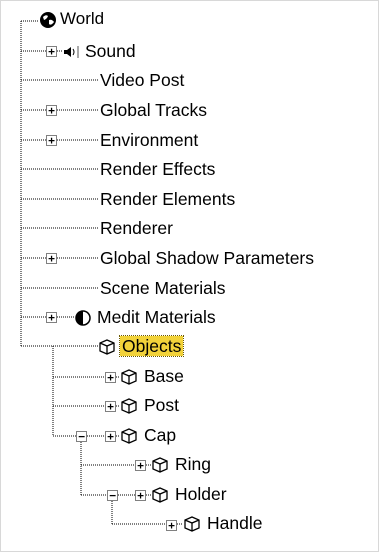  I want to click on material-sphere-icon, so click(83, 320).